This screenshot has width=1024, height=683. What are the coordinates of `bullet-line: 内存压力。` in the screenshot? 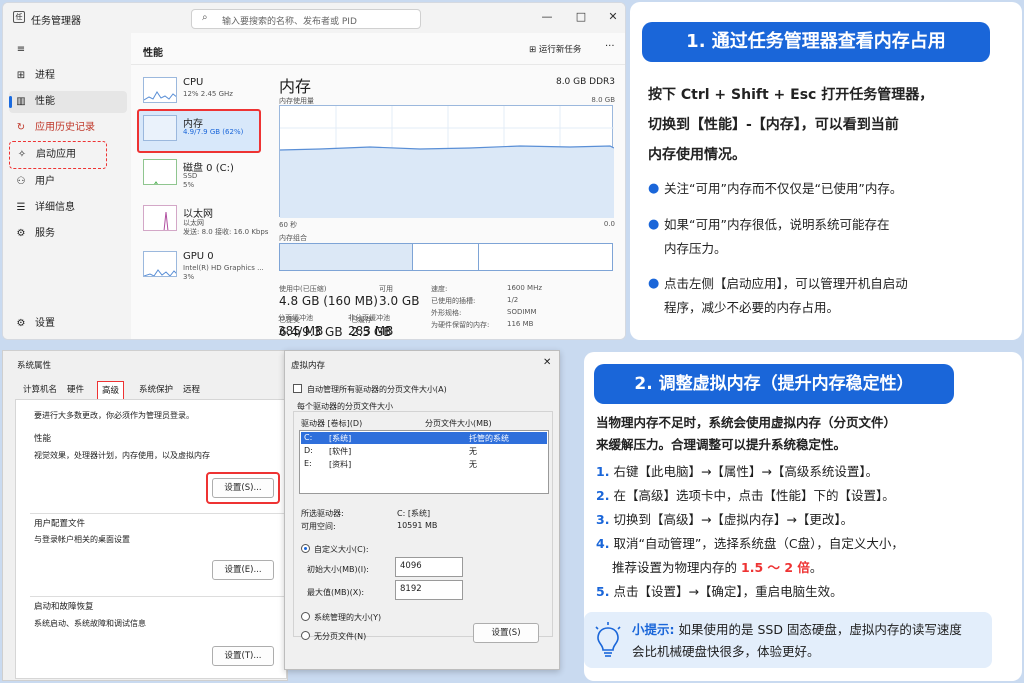 It's located at (695, 248).